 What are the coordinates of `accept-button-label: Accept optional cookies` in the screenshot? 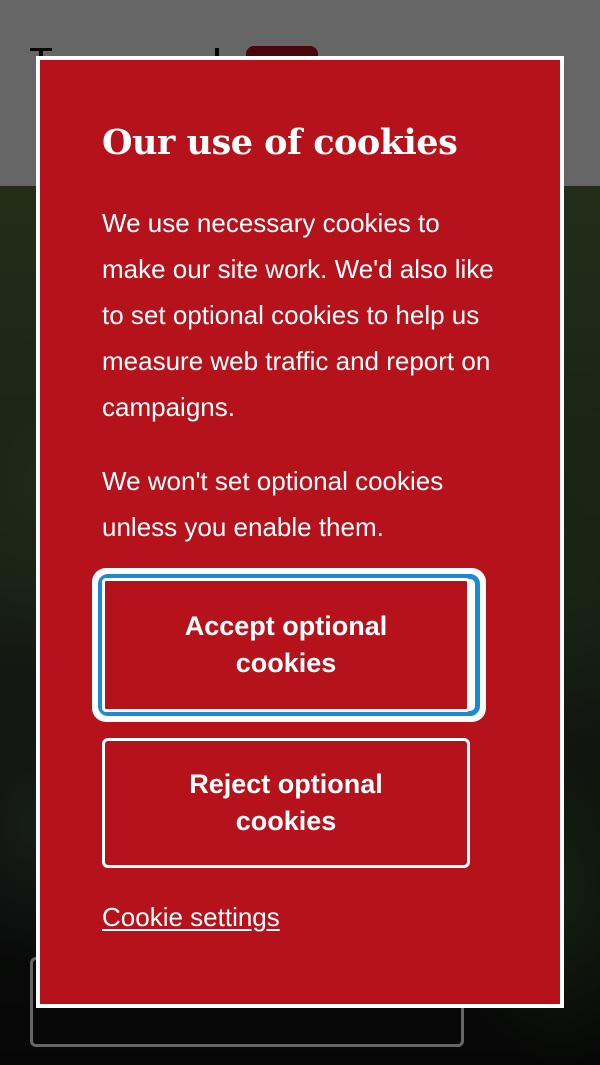 It's located at (286, 644).